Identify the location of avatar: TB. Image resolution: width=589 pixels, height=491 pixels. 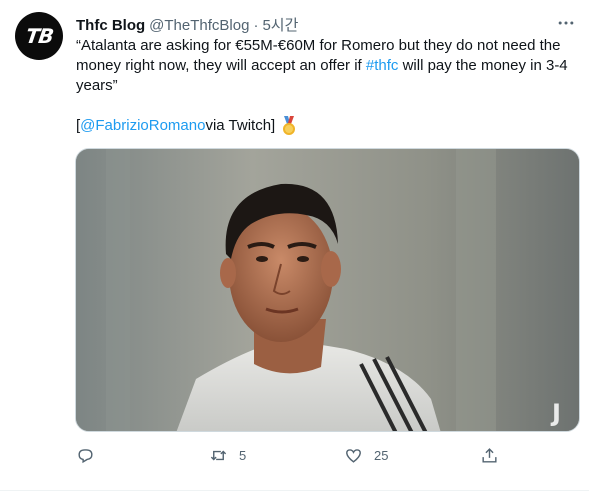
(39, 36).